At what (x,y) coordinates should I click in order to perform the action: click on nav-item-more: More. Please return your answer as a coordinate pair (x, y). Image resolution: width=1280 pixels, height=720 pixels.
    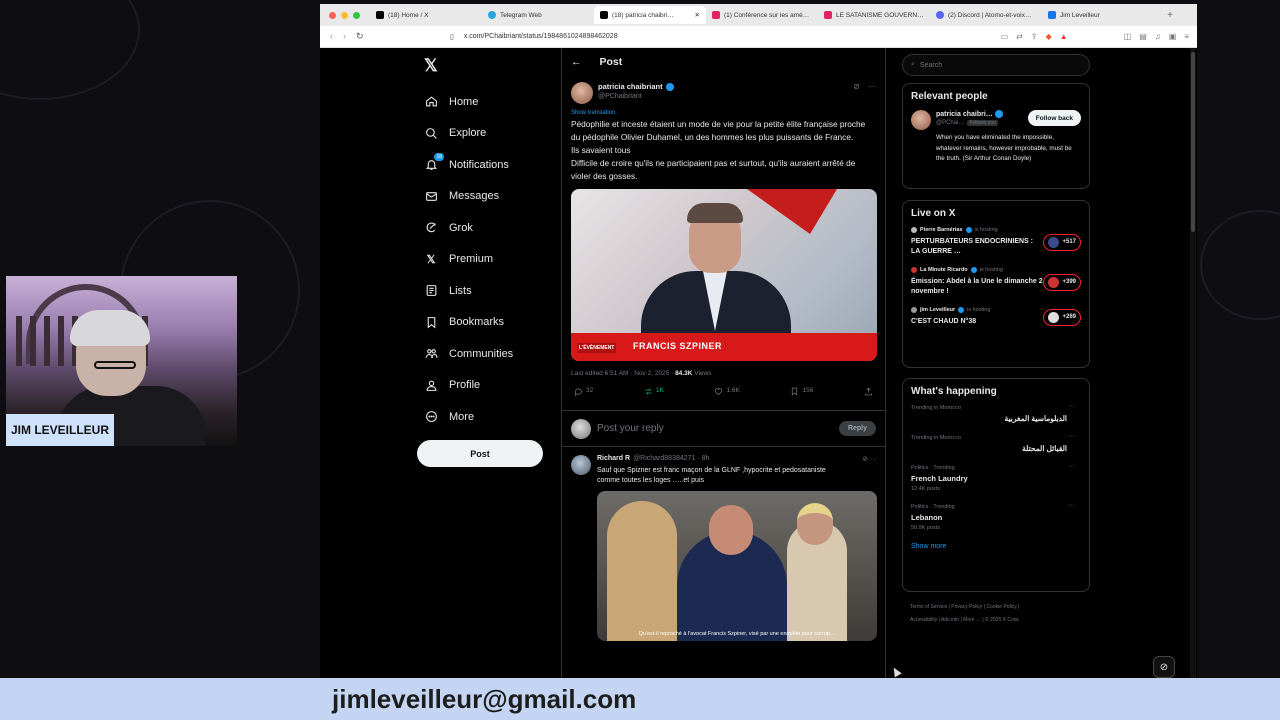
    Looking at the image, I should click on (468, 417).